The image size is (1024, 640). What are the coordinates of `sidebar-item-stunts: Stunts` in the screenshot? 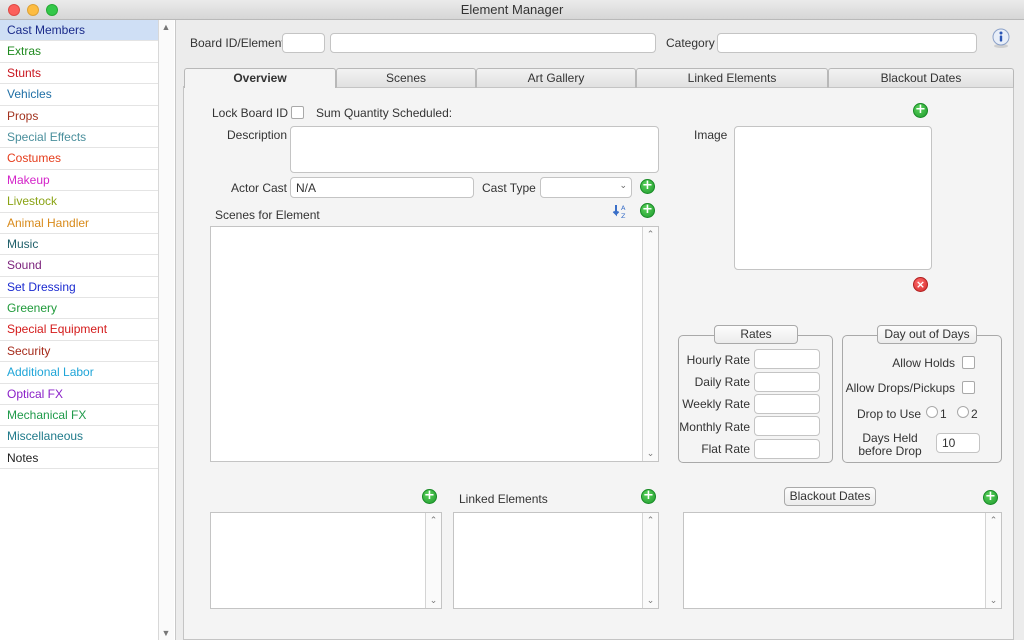 It's located at (79, 74).